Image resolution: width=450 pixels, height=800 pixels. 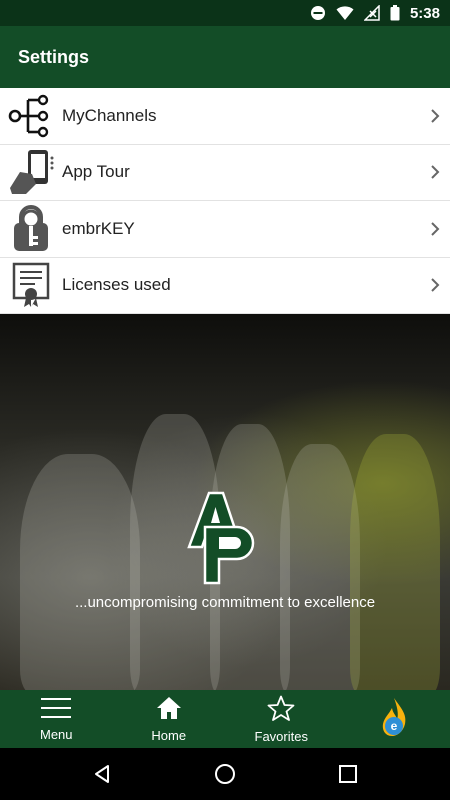 What do you see at coordinates (31, 229) in the screenshot?
I see `lock-key-icon` at bounding box center [31, 229].